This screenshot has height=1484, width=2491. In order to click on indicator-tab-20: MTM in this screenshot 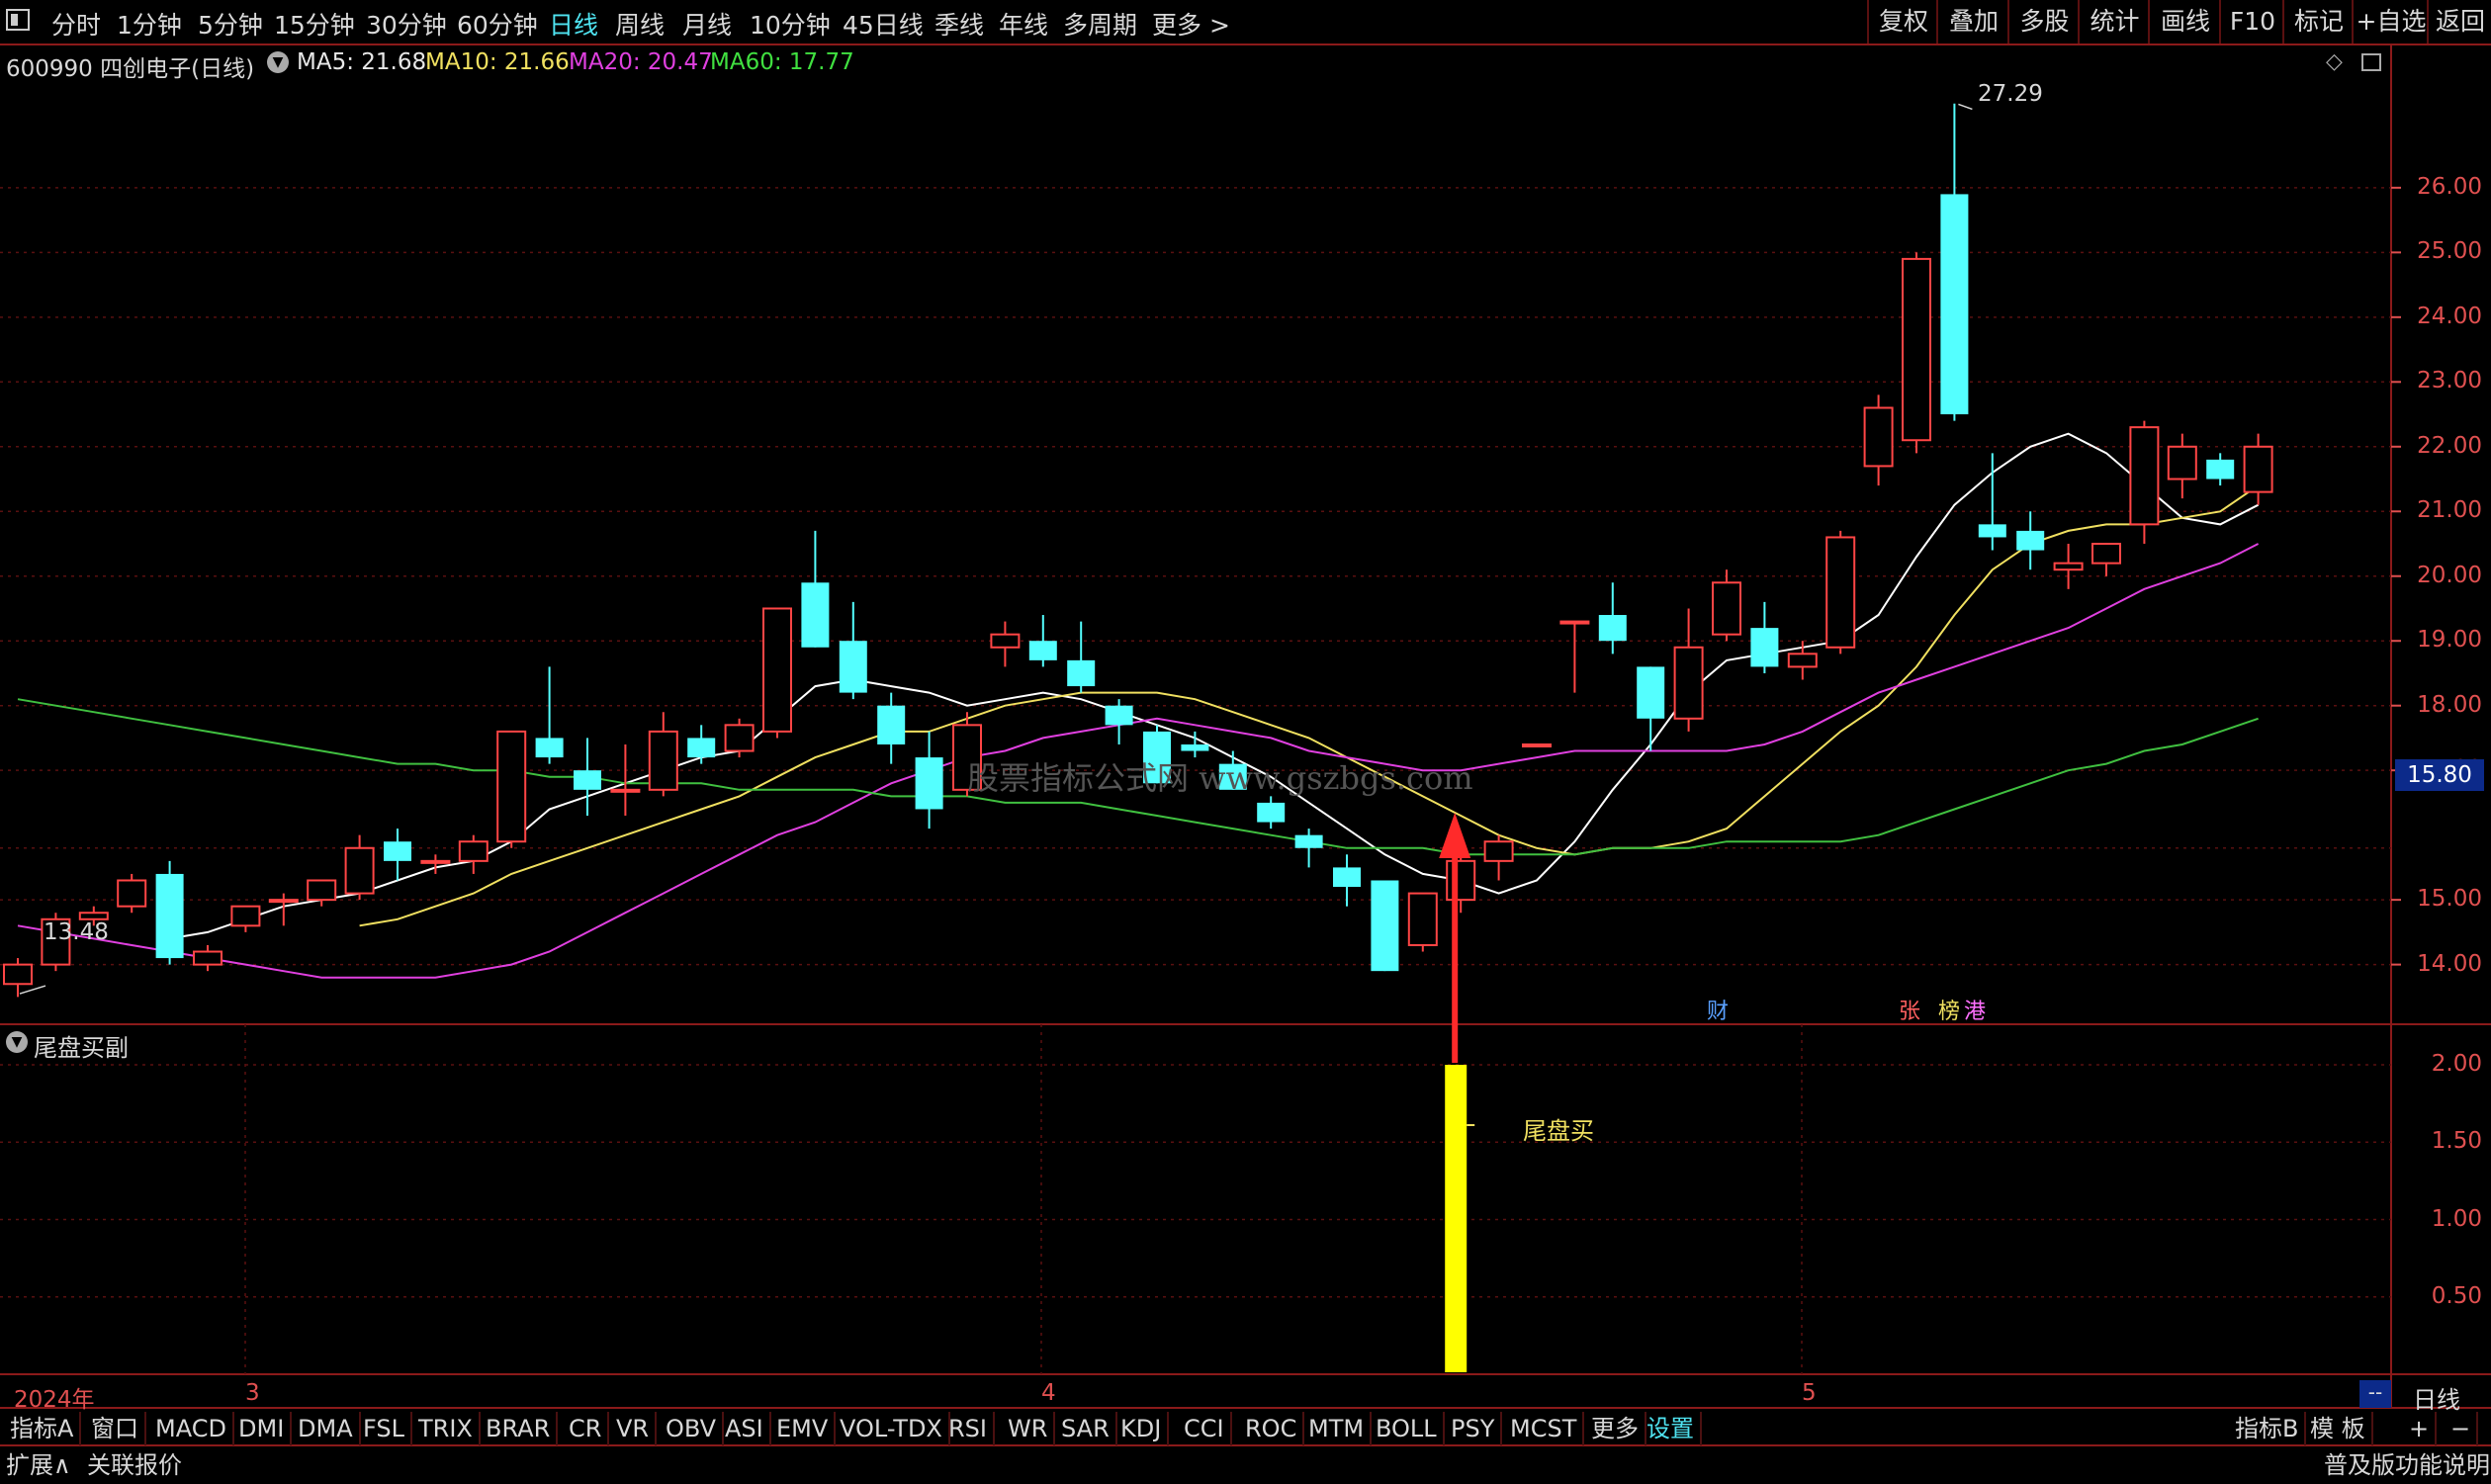, I will do `click(1337, 1428)`.